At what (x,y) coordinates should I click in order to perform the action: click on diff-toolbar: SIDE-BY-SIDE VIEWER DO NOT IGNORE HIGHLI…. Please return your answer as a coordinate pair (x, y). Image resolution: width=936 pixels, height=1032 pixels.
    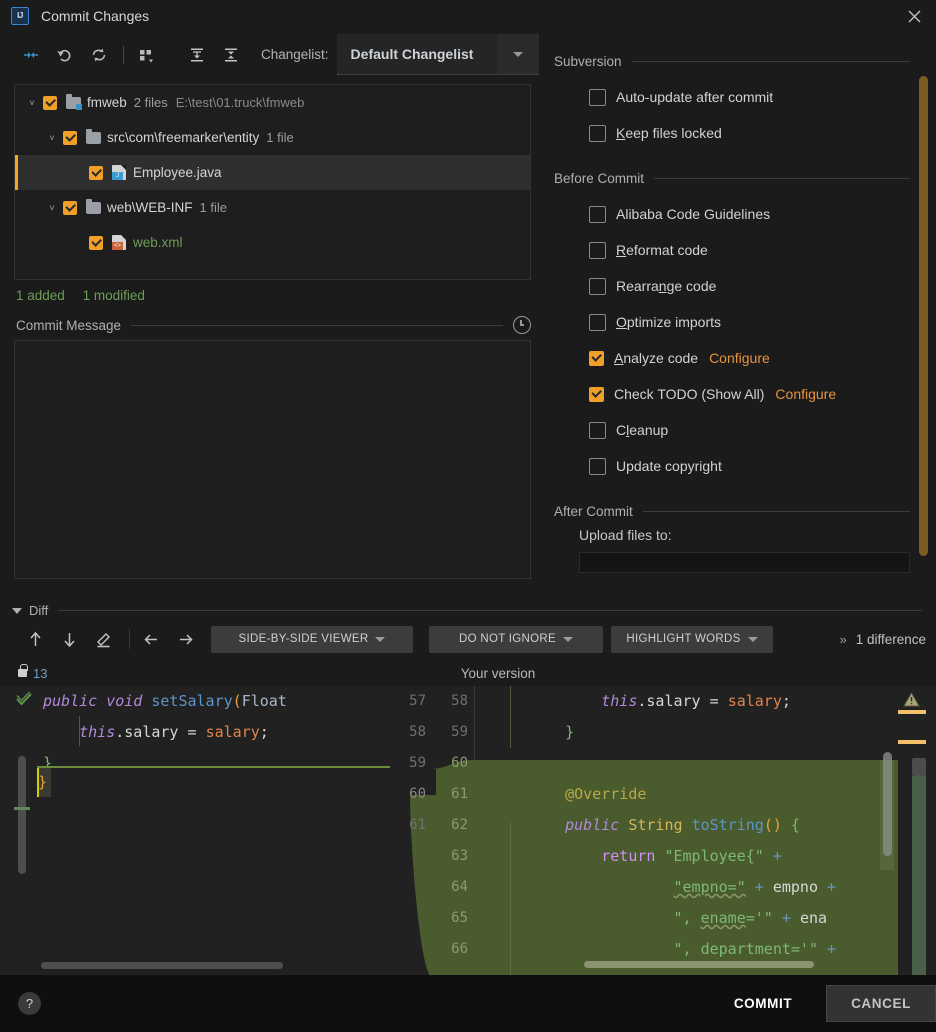
    Looking at the image, I should click on (468, 639).